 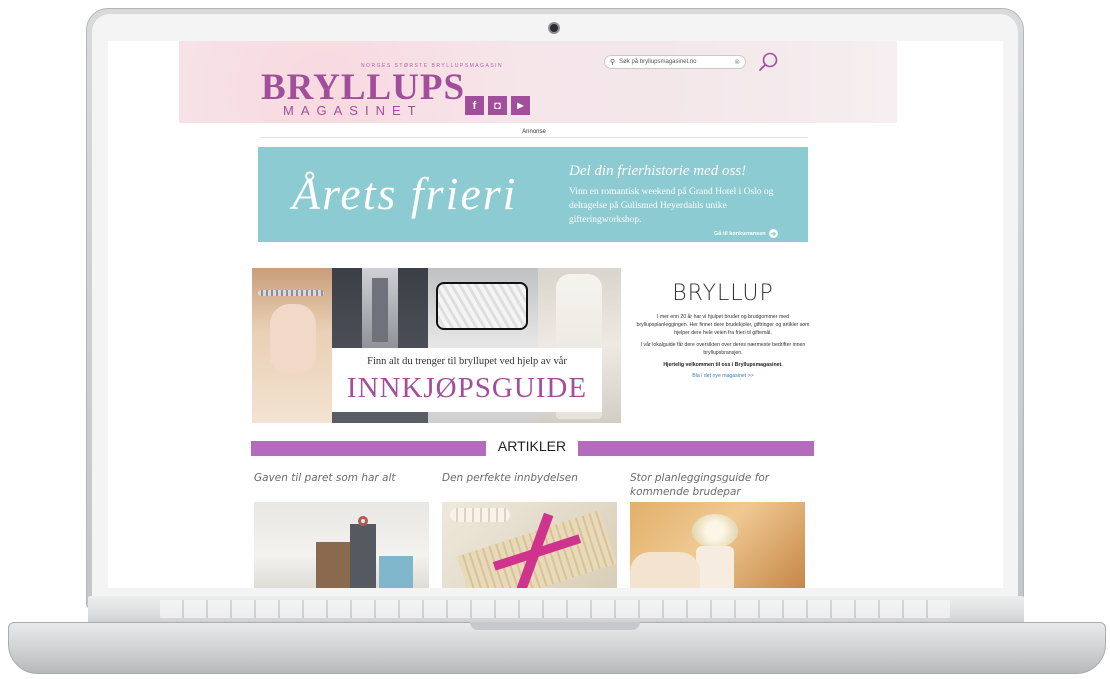 I want to click on magazine-link: Bla i det nye magasinet >>, so click(x=723, y=376).